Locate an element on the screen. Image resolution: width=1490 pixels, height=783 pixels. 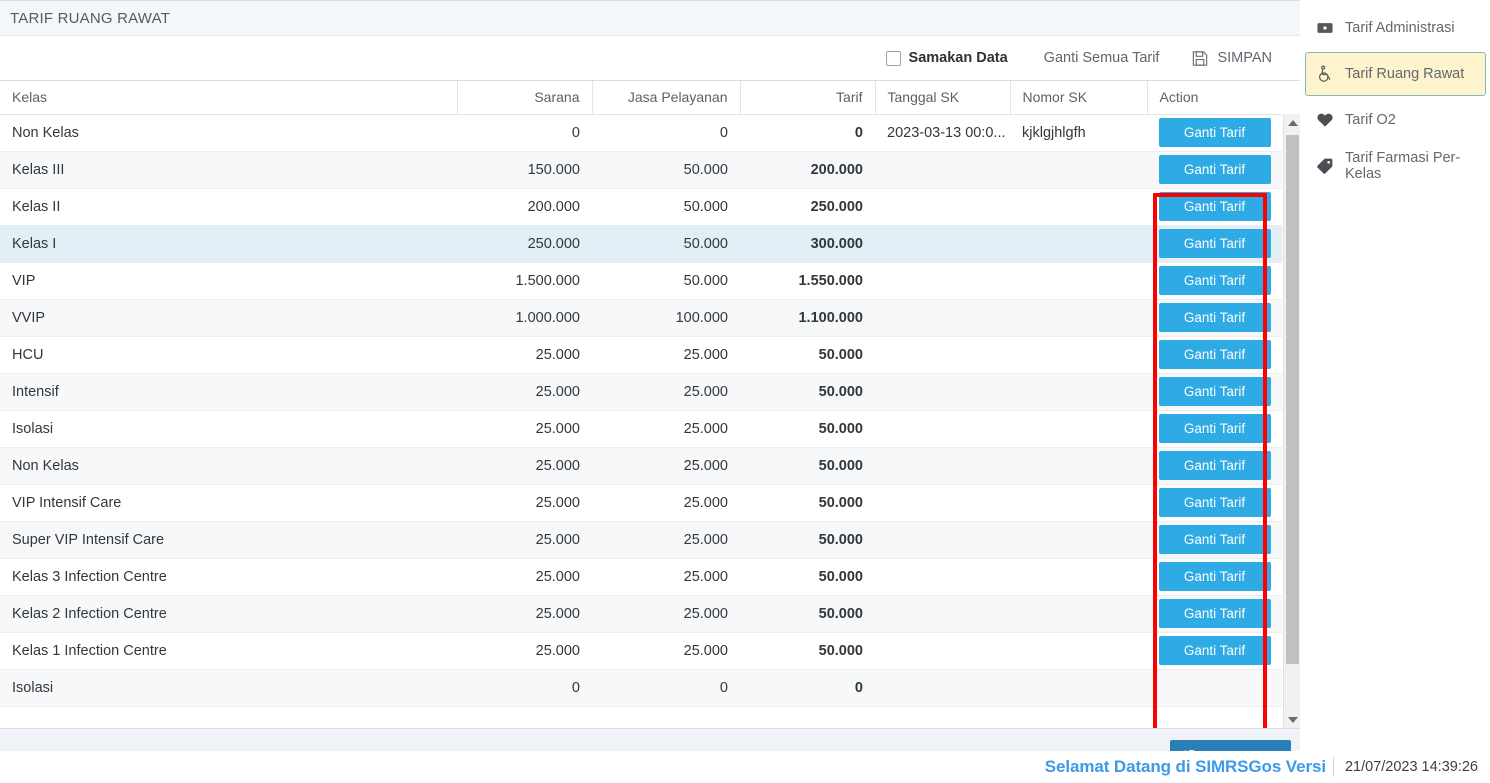
simpan-label: SIMPAN is located at coordinates (1244, 58).